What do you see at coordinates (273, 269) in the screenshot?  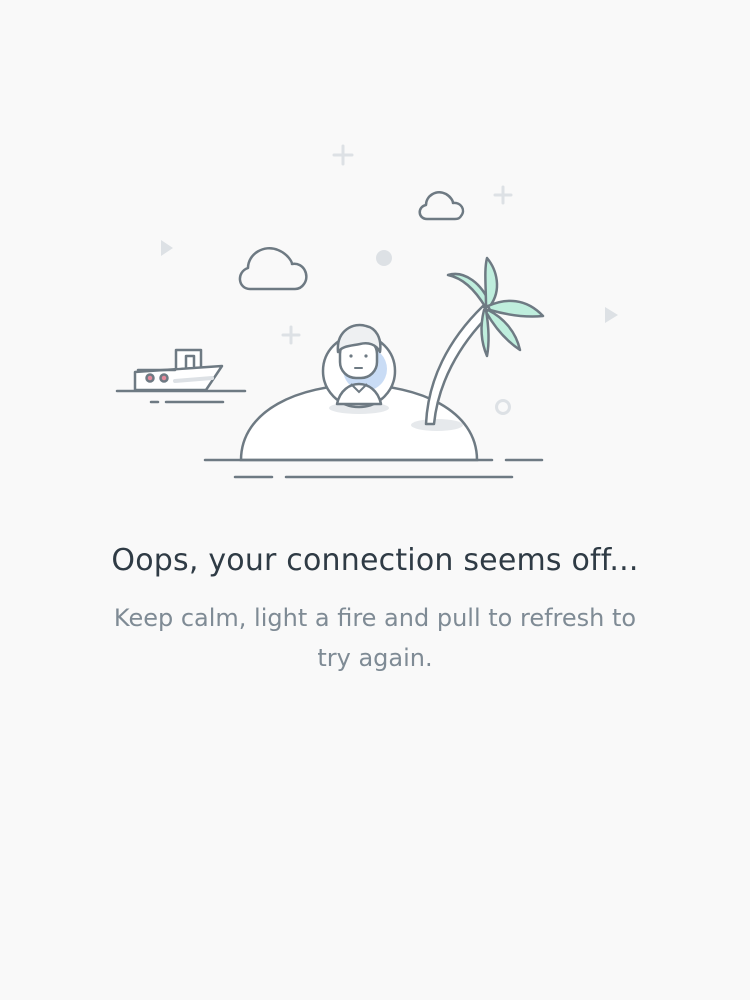 I see `cloud-icon` at bounding box center [273, 269].